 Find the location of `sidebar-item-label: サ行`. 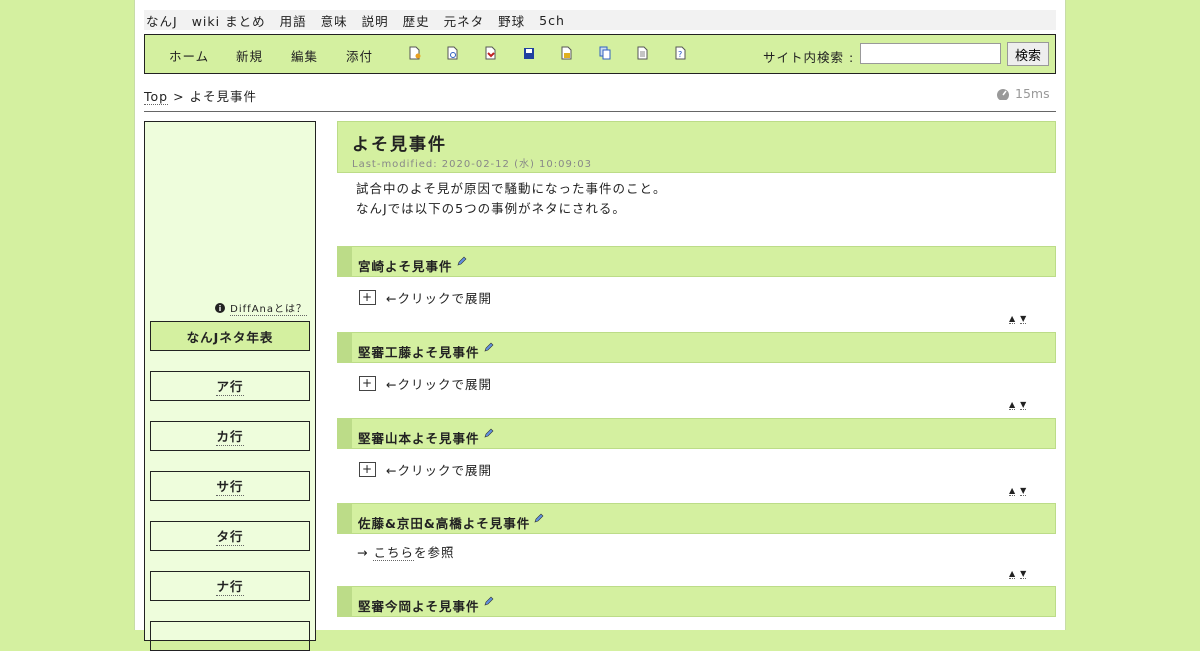

sidebar-item-label: サ行 is located at coordinates (230, 486).